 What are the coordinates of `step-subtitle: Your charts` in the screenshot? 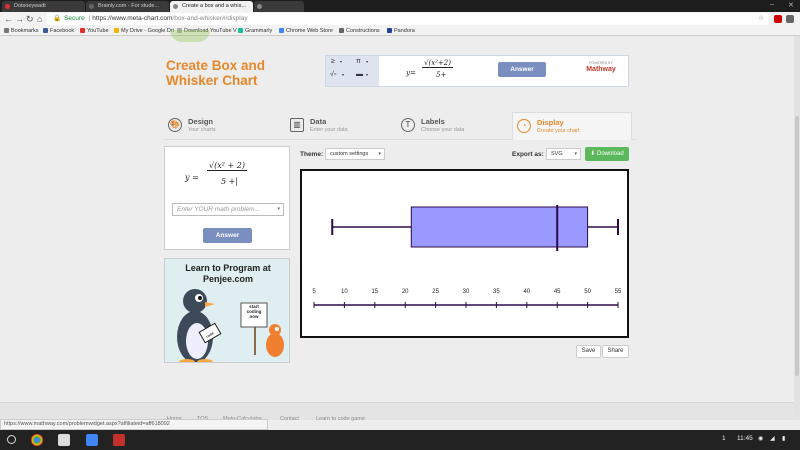 It's located at (202, 130).